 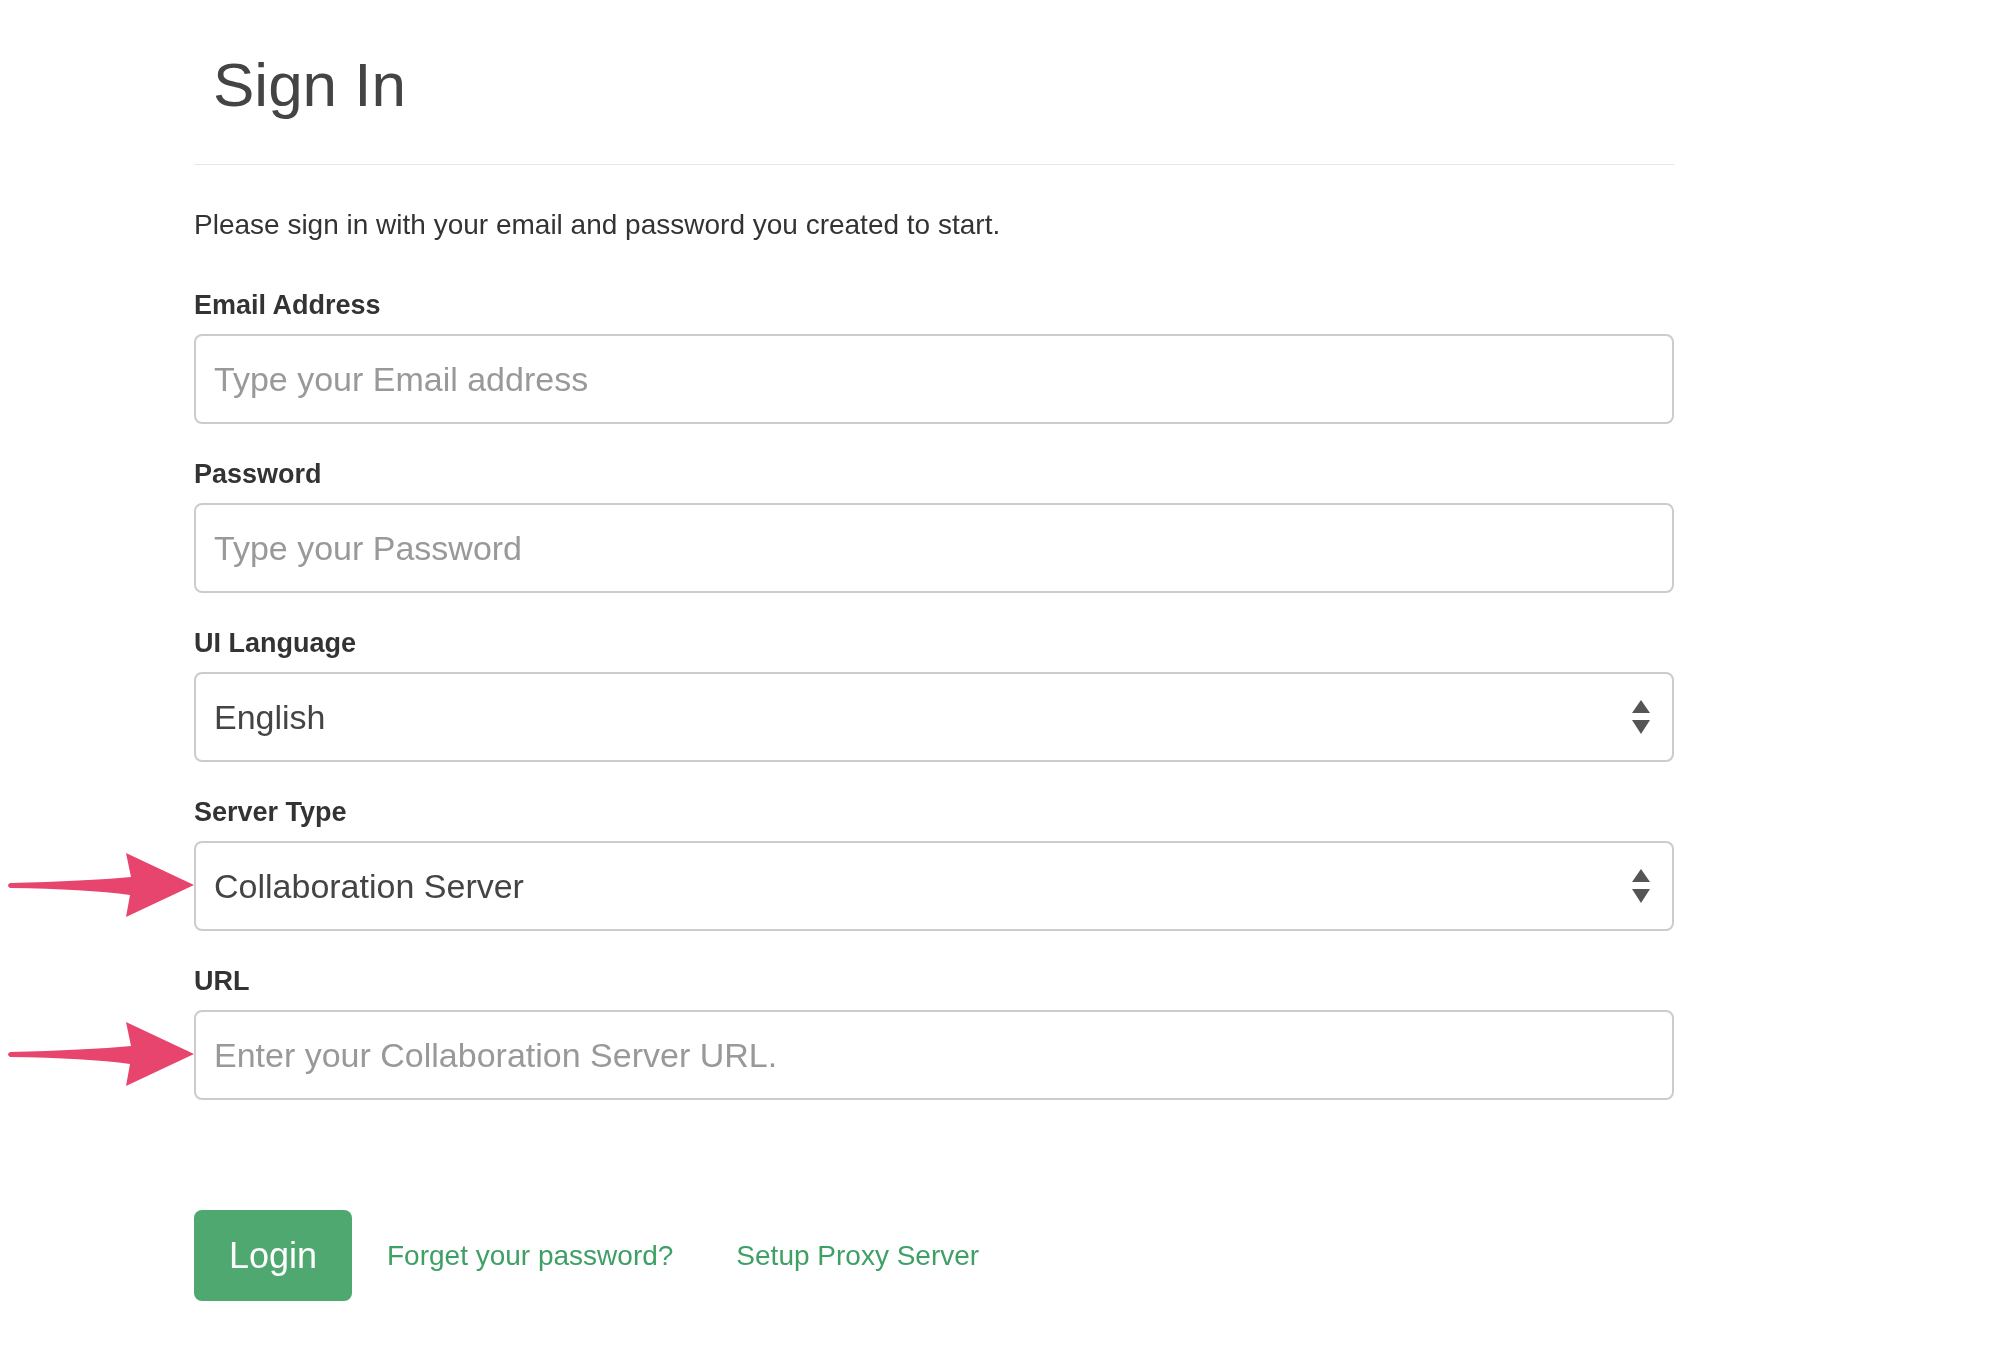 What do you see at coordinates (258, 474) in the screenshot?
I see `field-label: Password` at bounding box center [258, 474].